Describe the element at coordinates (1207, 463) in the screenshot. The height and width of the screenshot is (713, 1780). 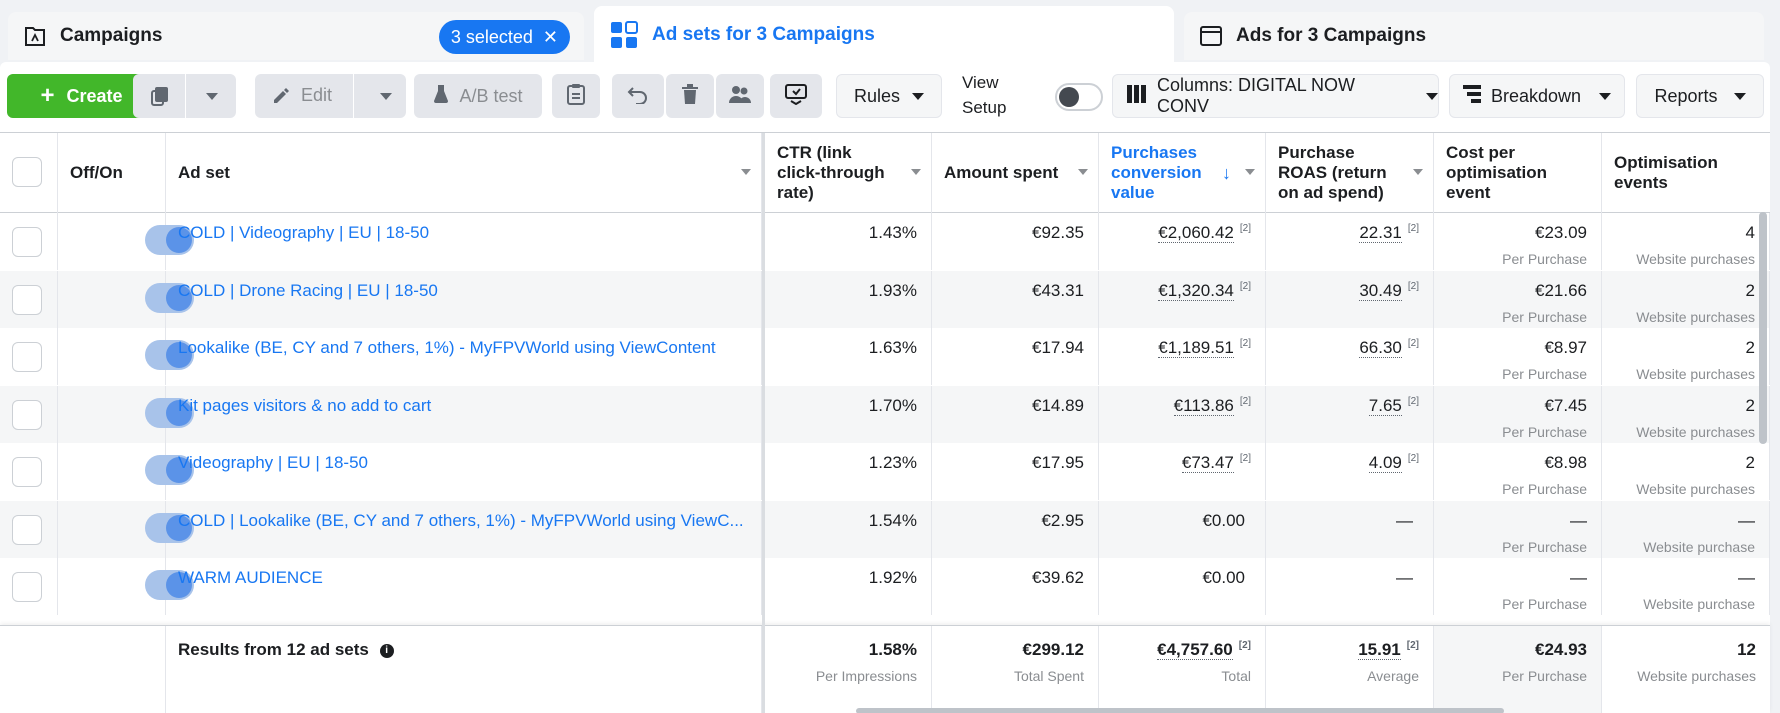
I see `cell-pcv-value: €73.47` at that location.